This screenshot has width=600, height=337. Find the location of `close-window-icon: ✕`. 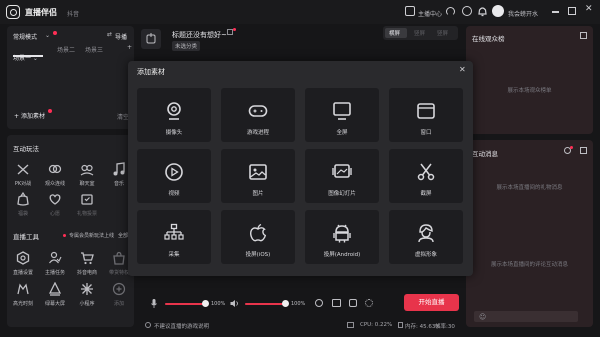

close-window-icon: ✕ is located at coordinates (589, 9).